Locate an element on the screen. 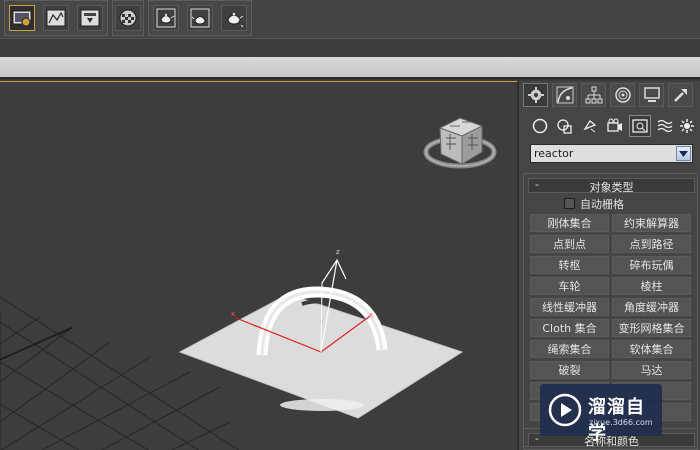 This screenshot has width=700, height=450. point-to-point-button: 点到点 is located at coordinates (569, 244).